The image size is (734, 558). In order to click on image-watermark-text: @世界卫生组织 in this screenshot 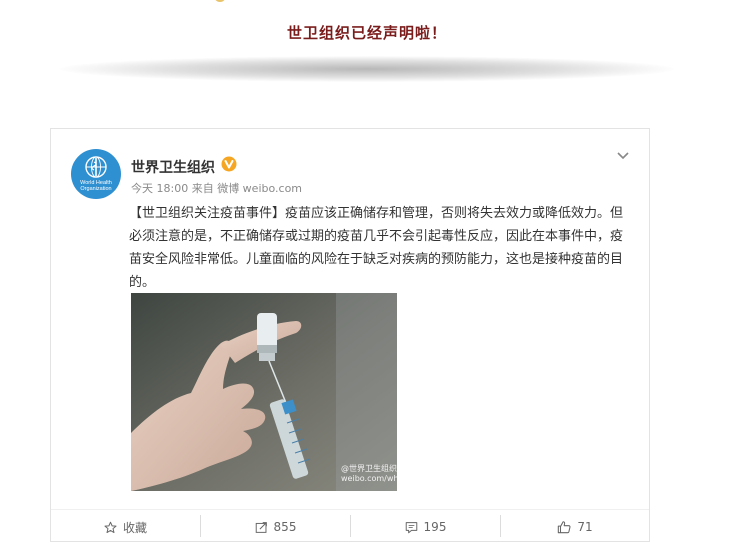, I will do `click(369, 468)`.